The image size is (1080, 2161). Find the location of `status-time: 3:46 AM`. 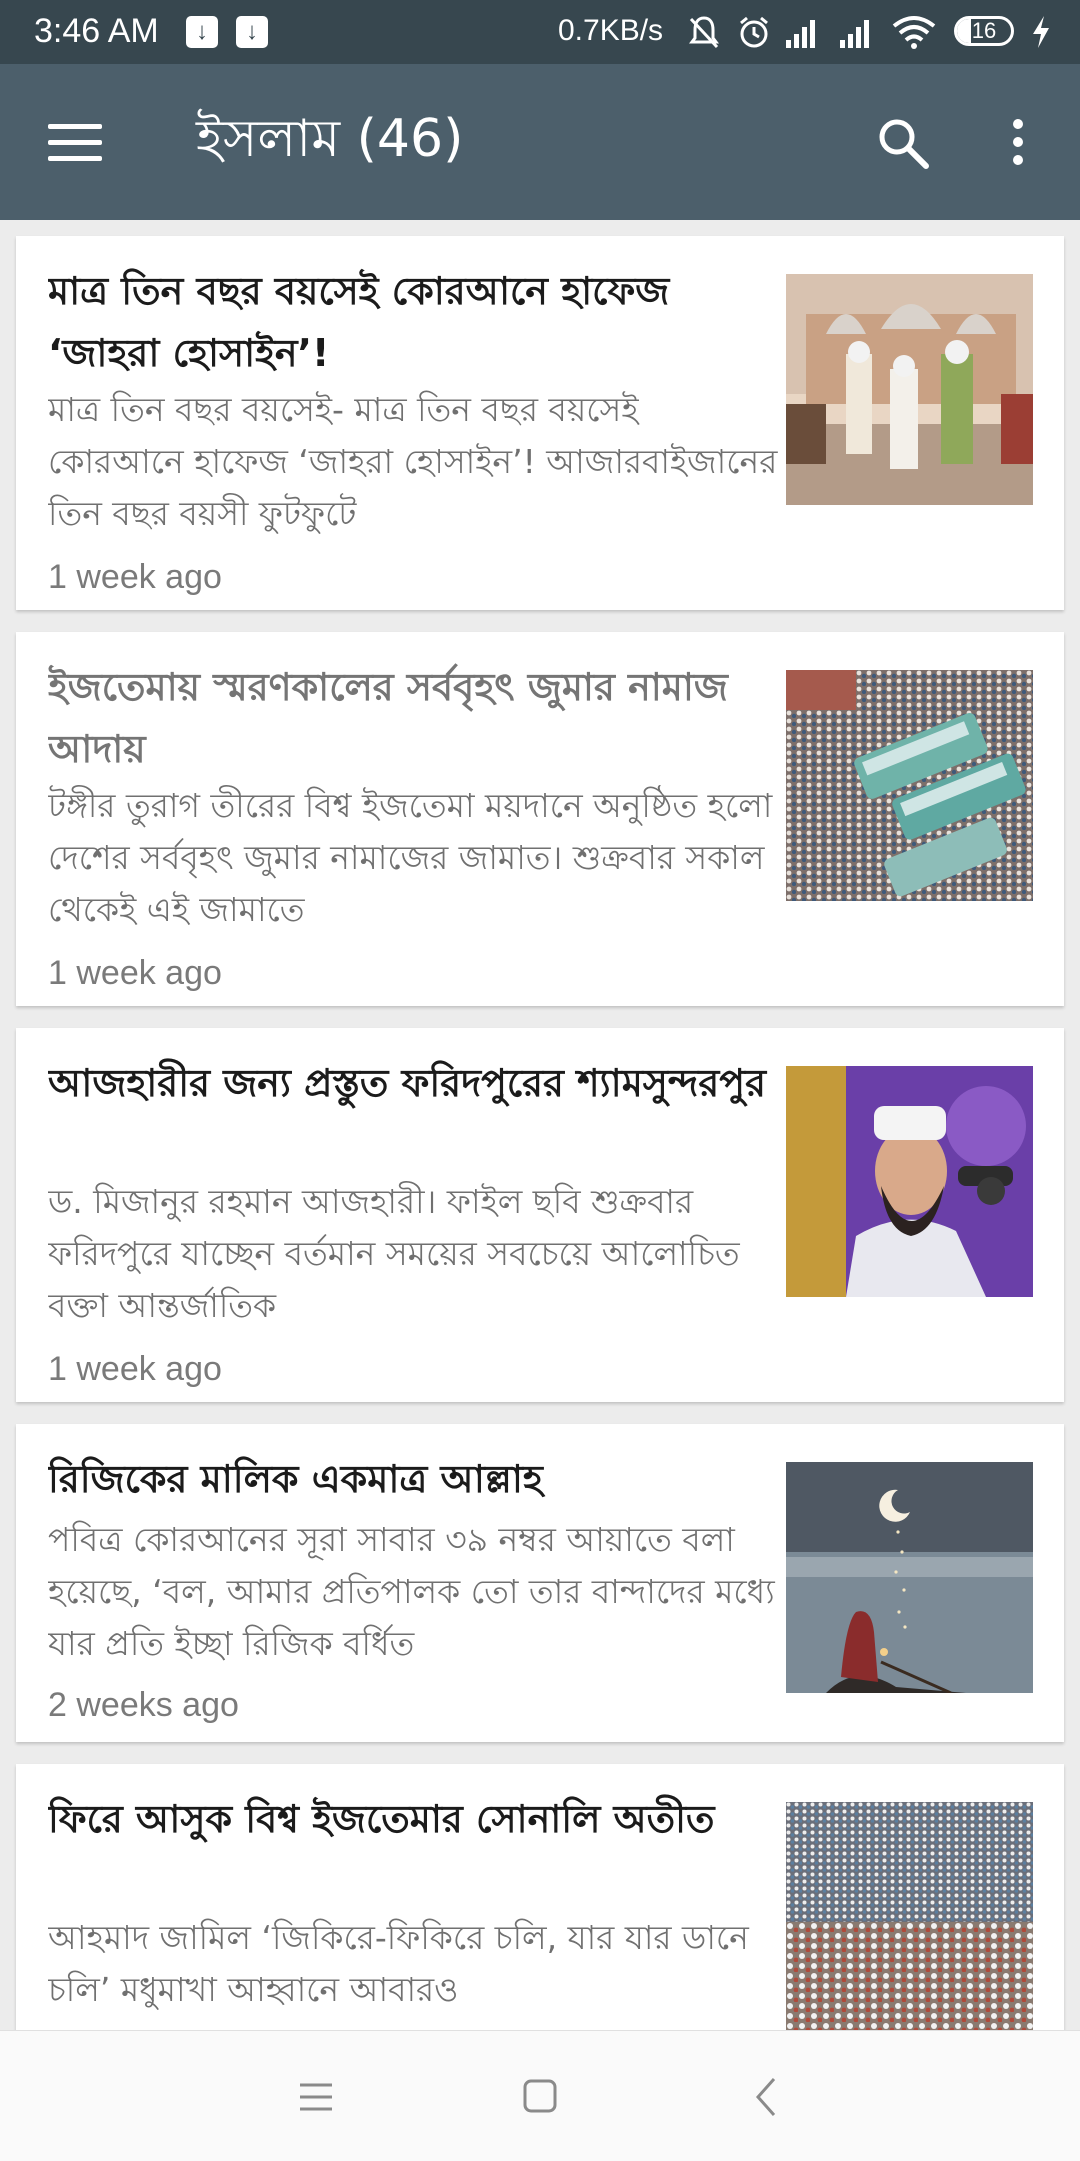

status-time: 3:46 AM is located at coordinates (96, 31).